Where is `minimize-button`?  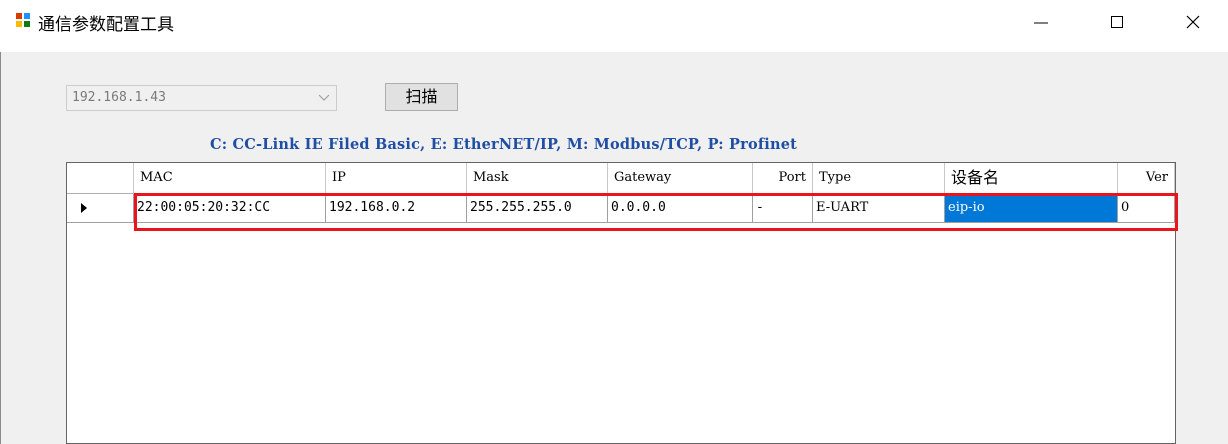 minimize-button is located at coordinates (1041, 22).